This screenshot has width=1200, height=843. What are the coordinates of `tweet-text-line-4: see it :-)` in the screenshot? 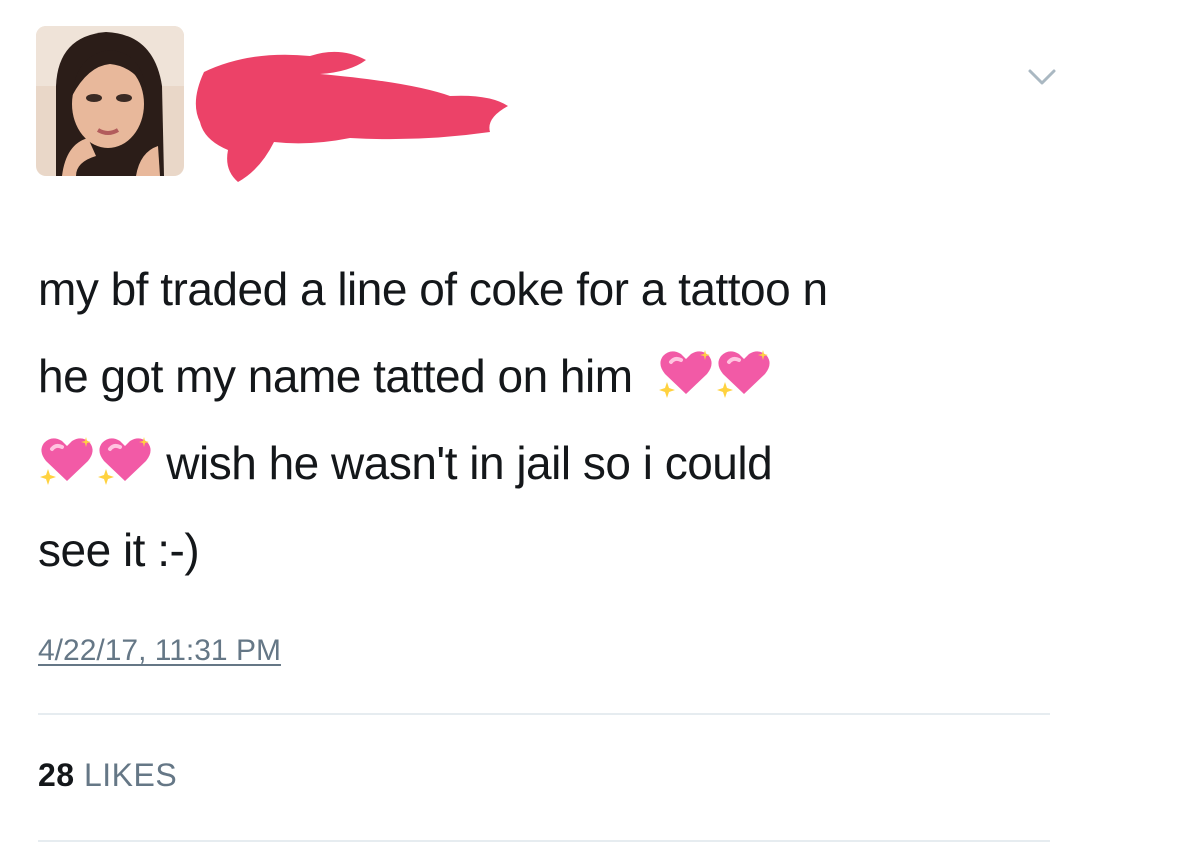 It's located at (119, 550).